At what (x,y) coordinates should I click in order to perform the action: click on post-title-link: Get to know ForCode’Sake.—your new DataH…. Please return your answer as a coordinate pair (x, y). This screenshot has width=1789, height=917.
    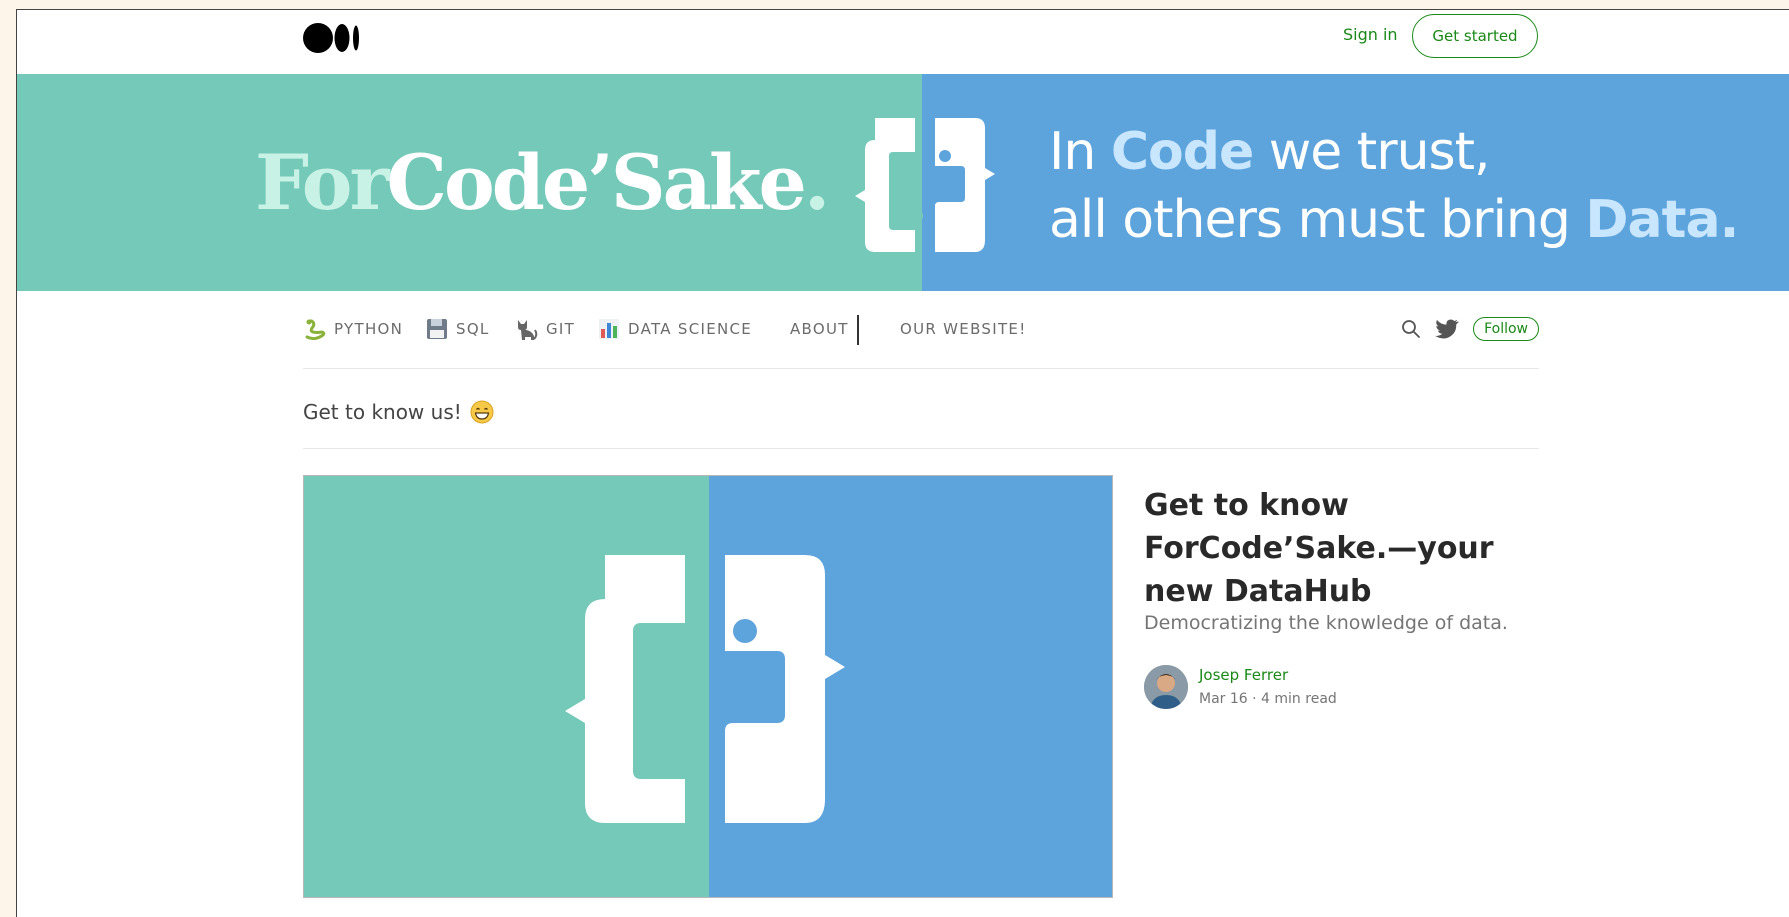
    Looking at the image, I should click on (1334, 548).